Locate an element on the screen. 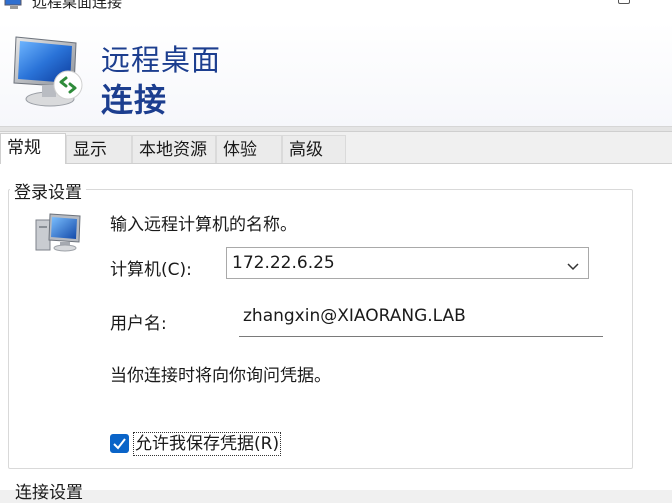  save-credentials-checkbox is located at coordinates (119, 443).